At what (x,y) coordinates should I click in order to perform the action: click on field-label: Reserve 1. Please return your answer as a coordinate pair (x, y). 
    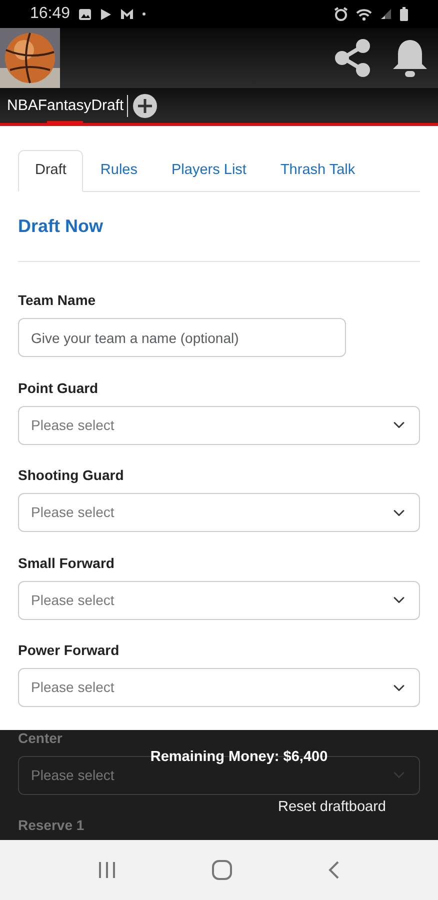
    Looking at the image, I should click on (51, 825).